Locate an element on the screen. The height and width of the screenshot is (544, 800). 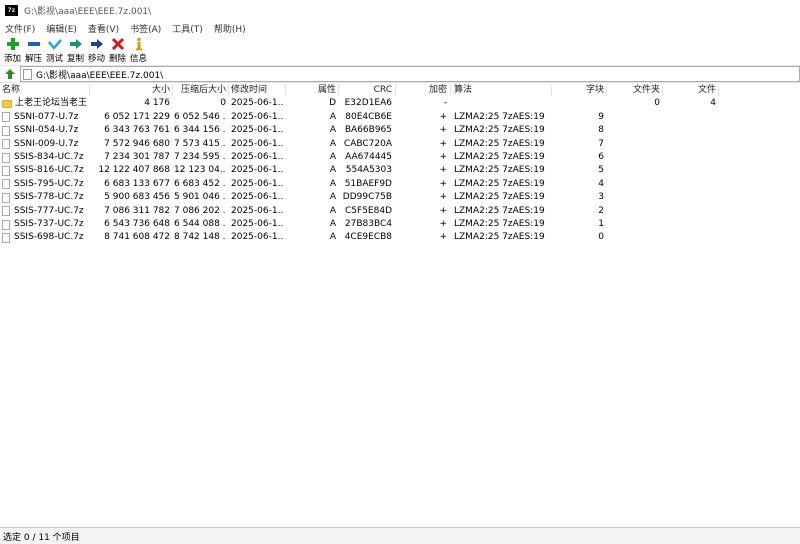
cell-crc: 80E4CB6E is located at coordinates (368, 116).